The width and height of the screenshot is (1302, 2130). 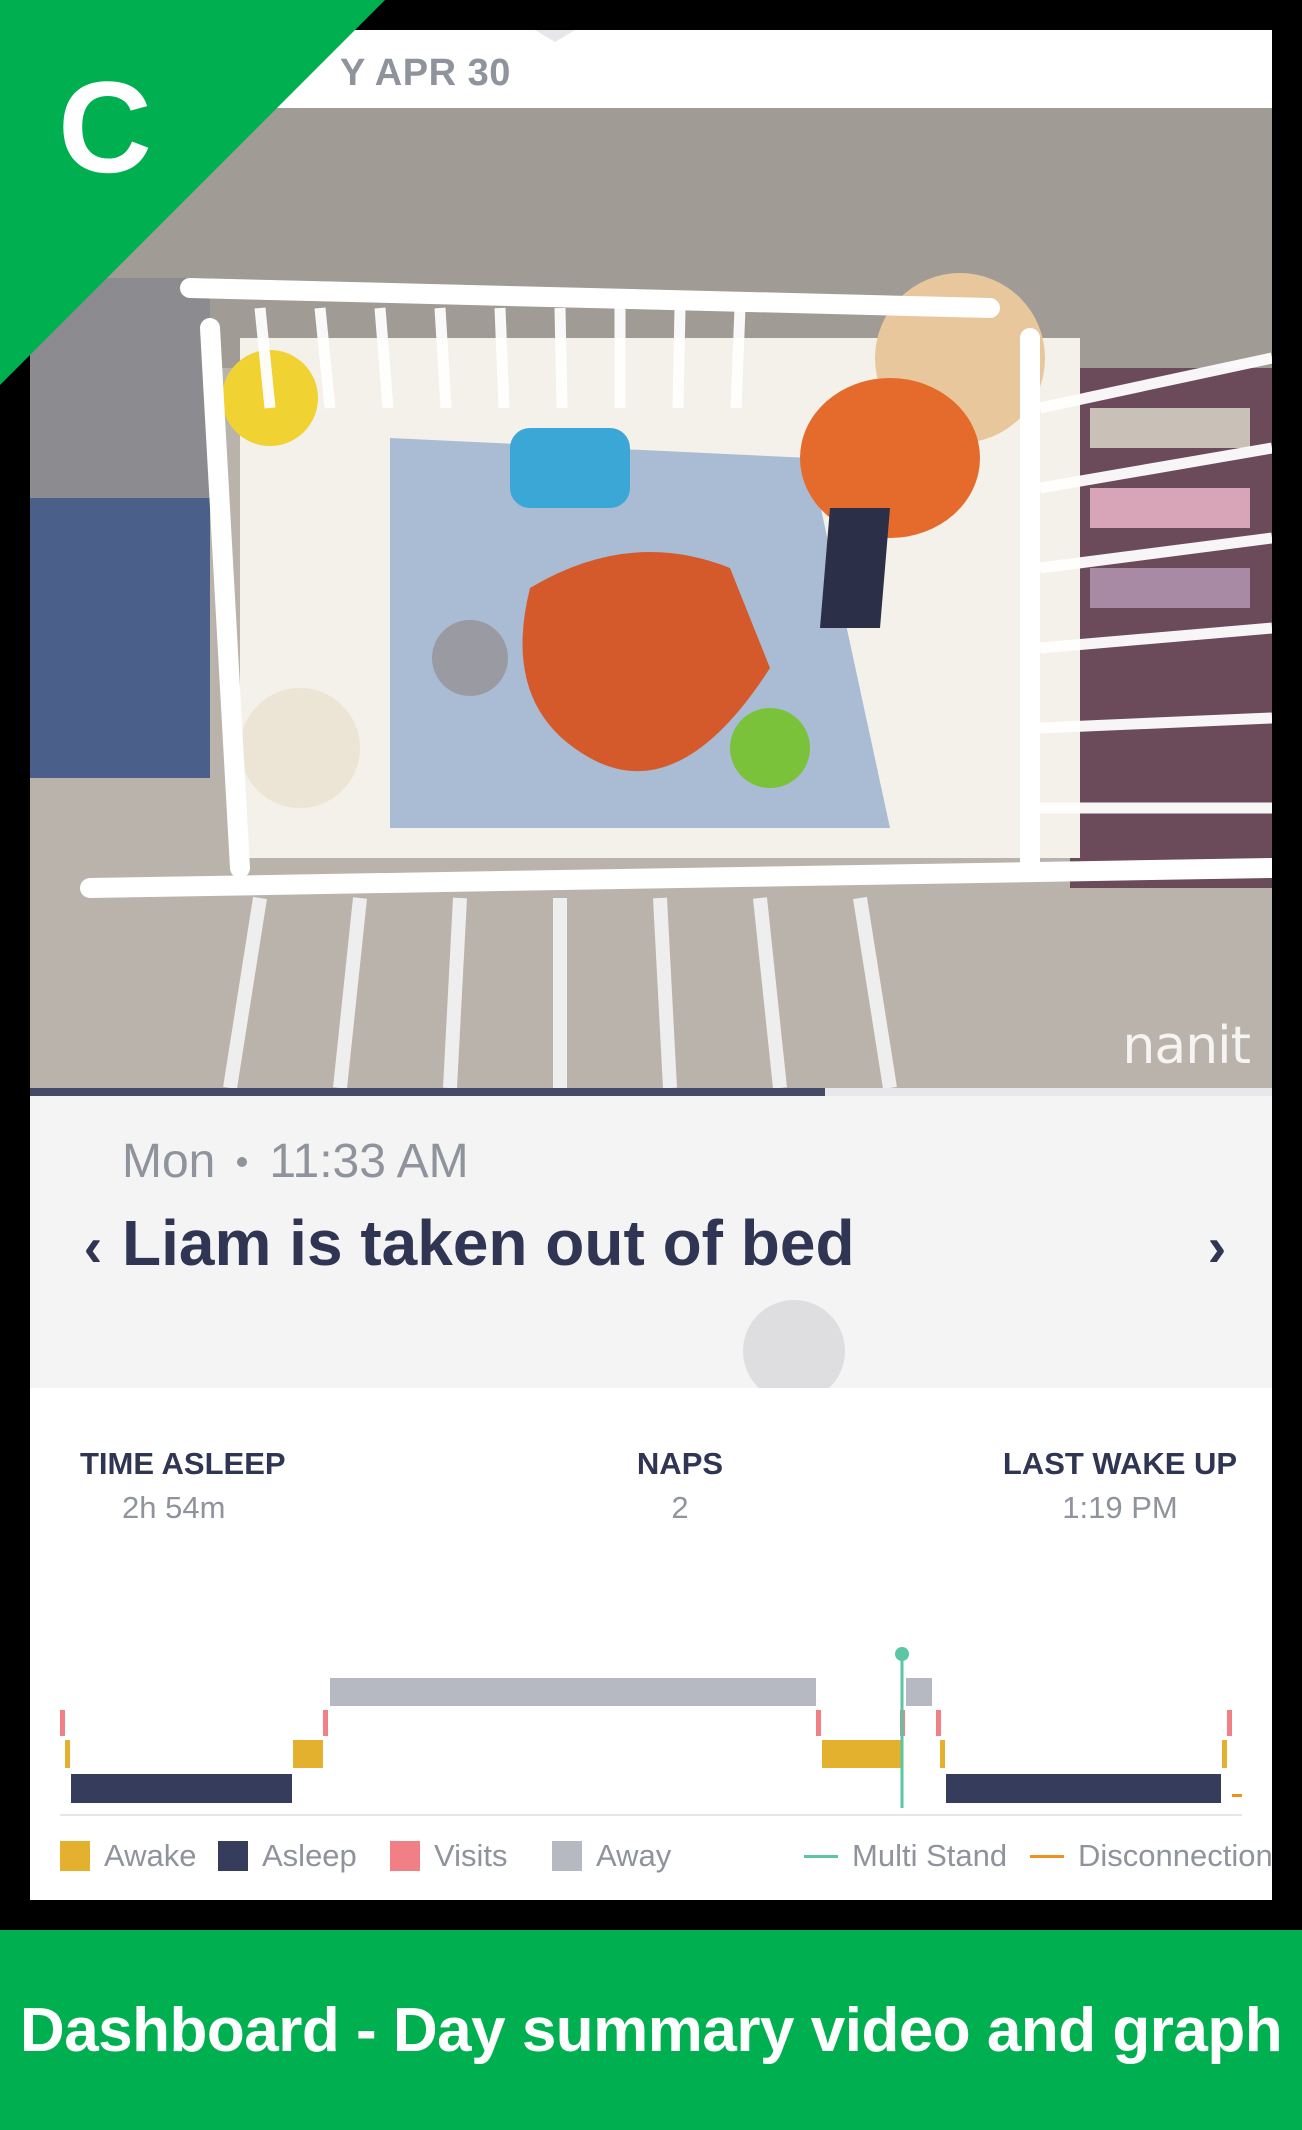 I want to click on stat-naps: NAPS 2, so click(x=680, y=1486).